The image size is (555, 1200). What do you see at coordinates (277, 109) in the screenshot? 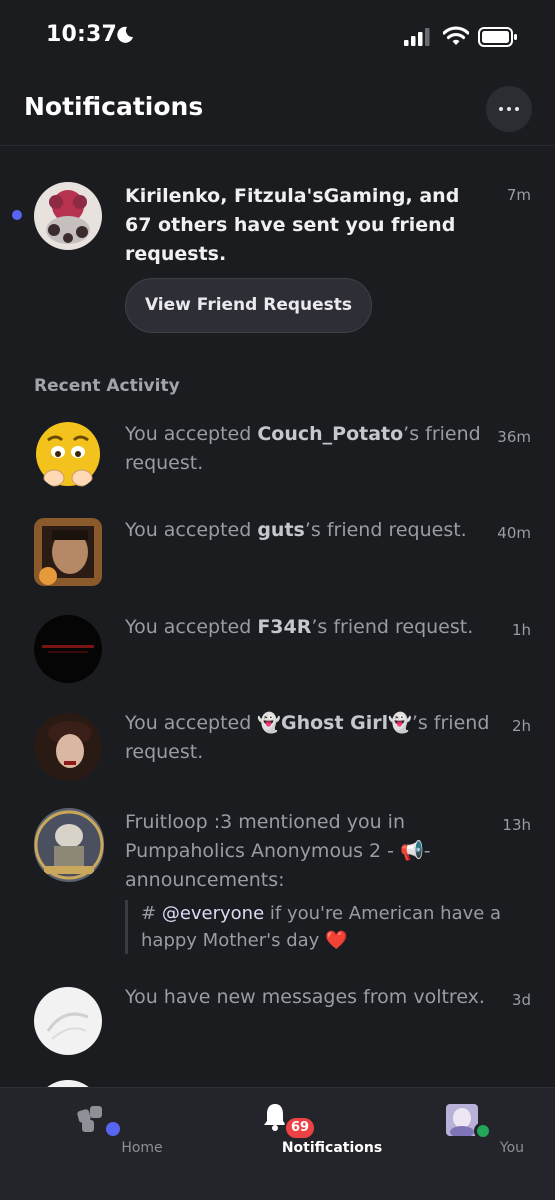
I see `header: Notifications` at bounding box center [277, 109].